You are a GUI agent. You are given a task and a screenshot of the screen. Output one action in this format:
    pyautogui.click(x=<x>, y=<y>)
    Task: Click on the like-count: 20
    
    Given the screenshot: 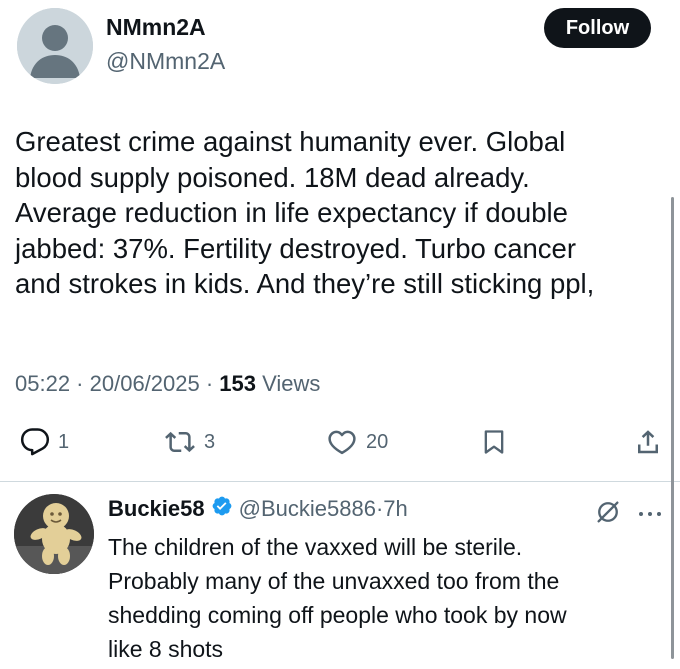 What is the action you would take?
    pyautogui.click(x=377, y=441)
    